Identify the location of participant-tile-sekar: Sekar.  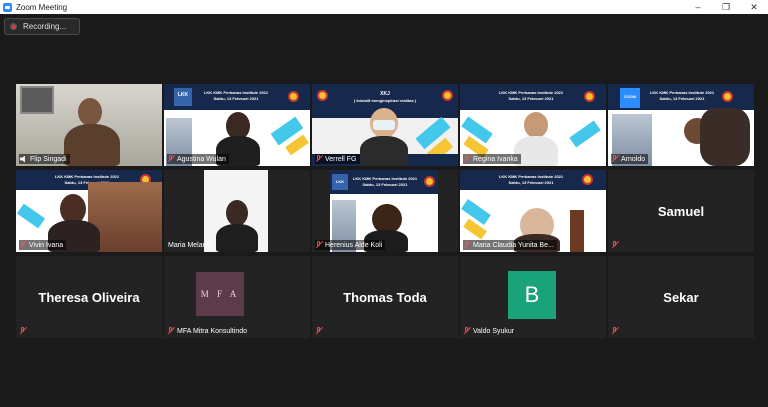
(681, 297).